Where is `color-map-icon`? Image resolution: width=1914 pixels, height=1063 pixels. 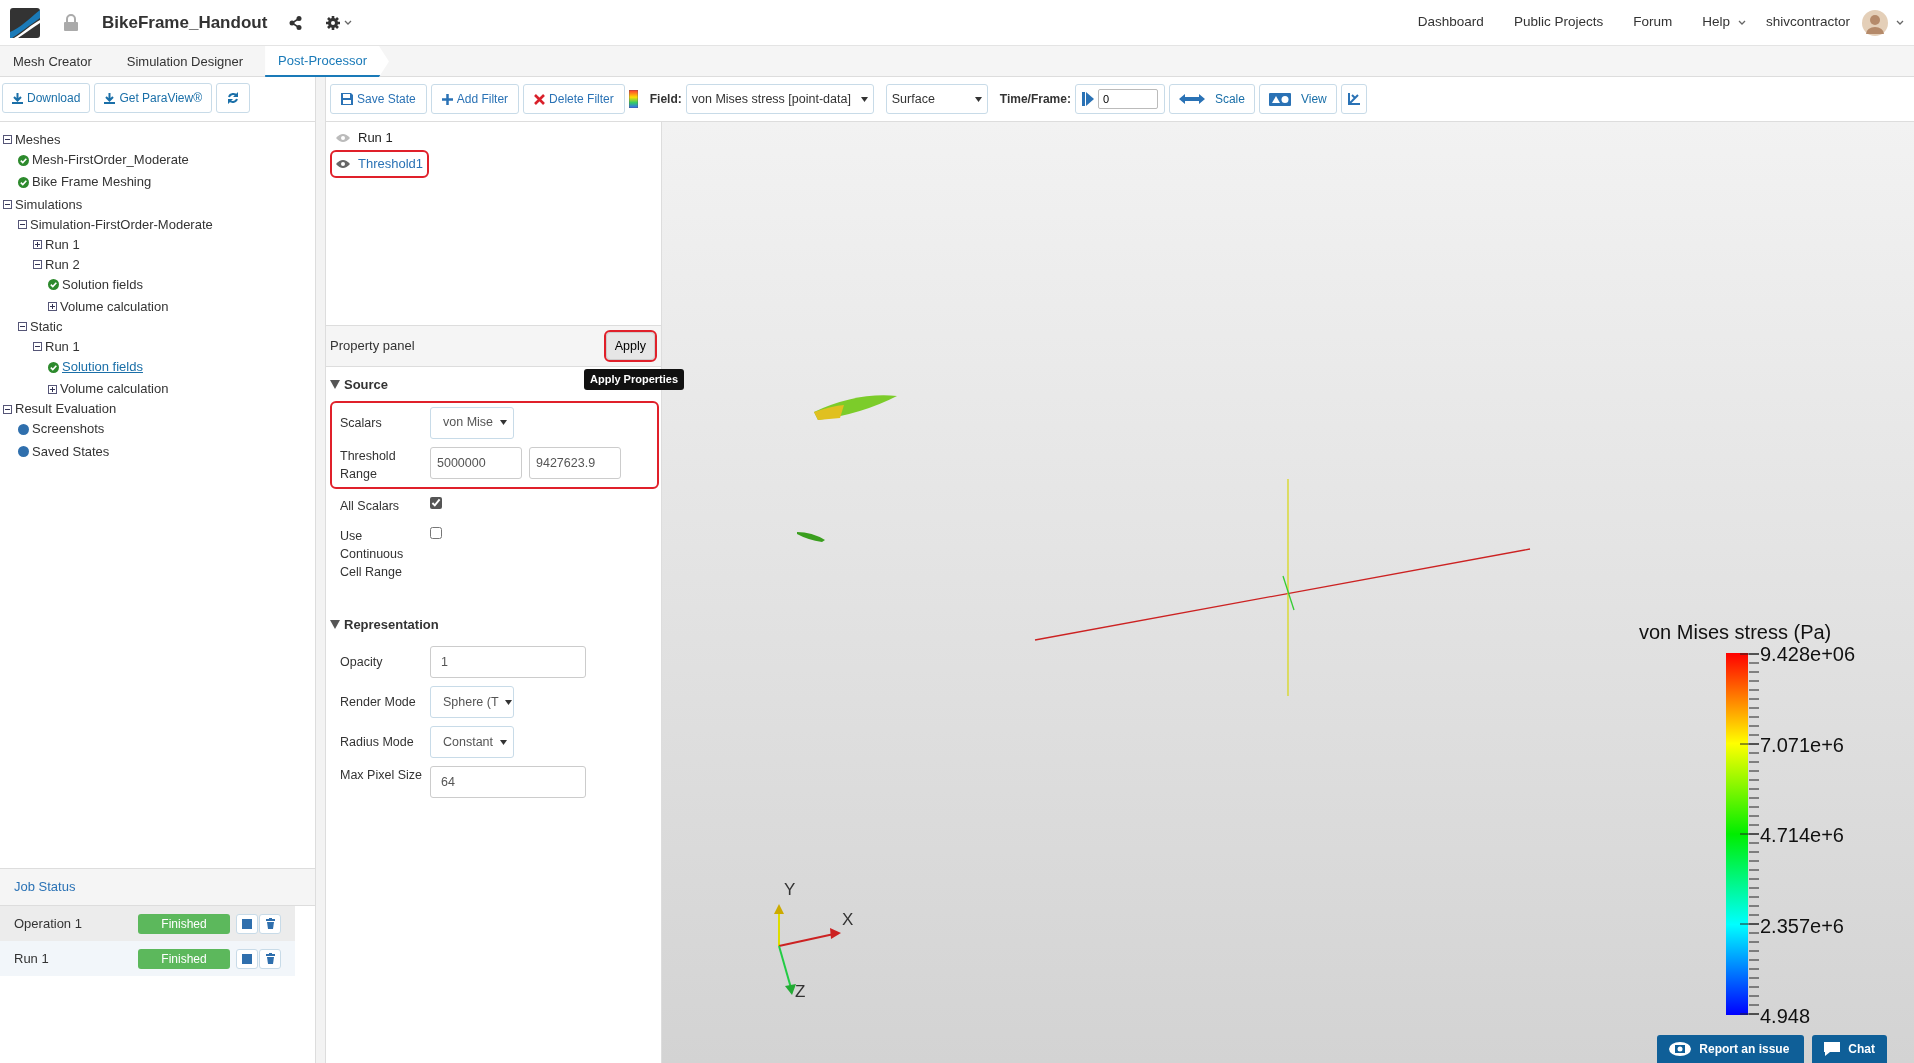
color-map-icon is located at coordinates (633, 99).